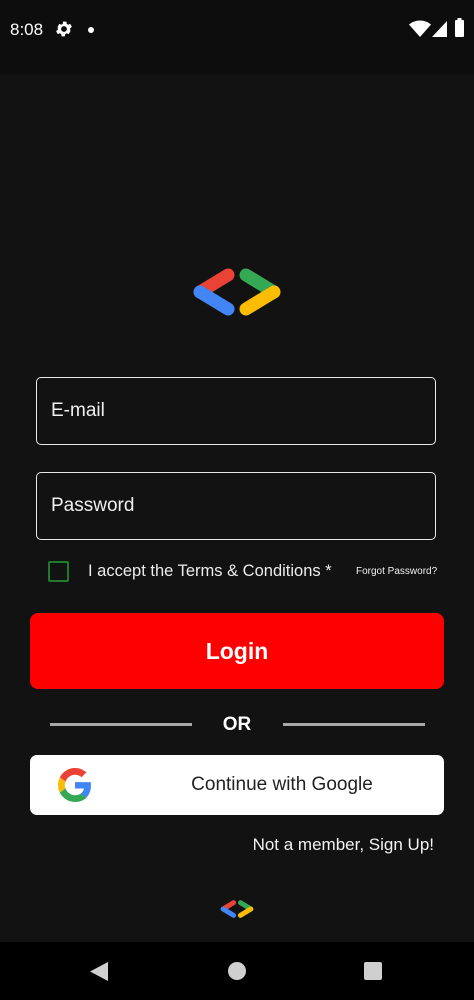 The image size is (474, 1000). What do you see at coordinates (439, 29) in the screenshot?
I see `signal-icon` at bounding box center [439, 29].